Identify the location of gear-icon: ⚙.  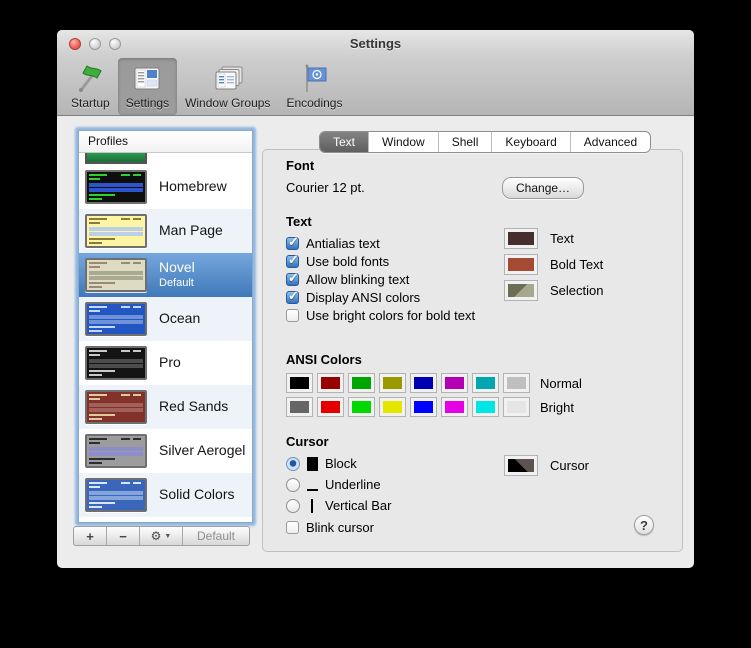
(156, 536).